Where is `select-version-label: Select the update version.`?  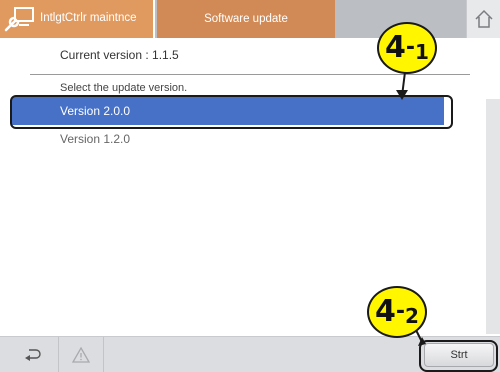
select-version-label: Select the update version. is located at coordinates (124, 88).